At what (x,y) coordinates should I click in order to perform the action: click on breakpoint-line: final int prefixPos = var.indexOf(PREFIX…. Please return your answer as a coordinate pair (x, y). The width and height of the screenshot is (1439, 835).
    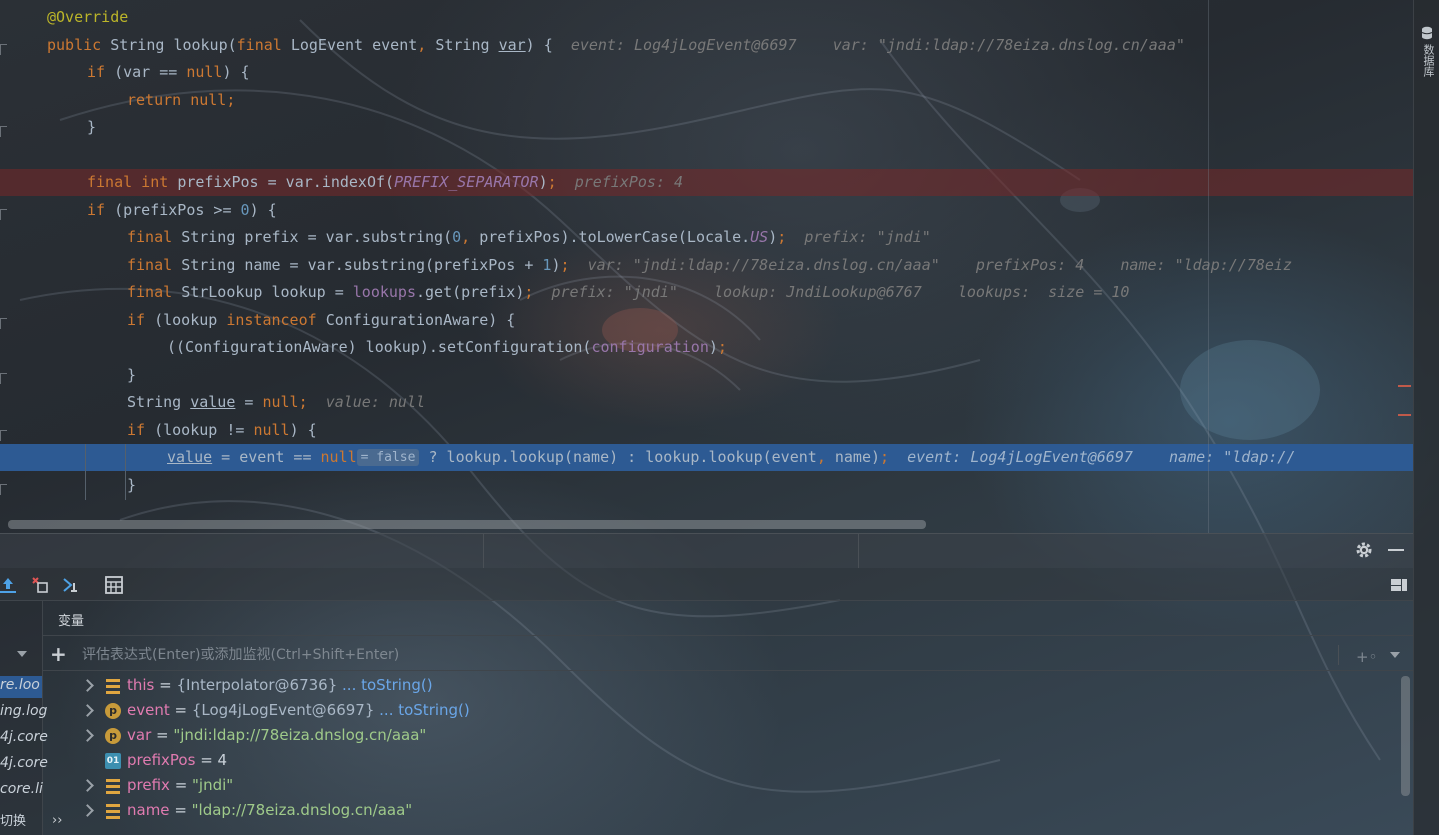
    Looking at the image, I should click on (706, 182).